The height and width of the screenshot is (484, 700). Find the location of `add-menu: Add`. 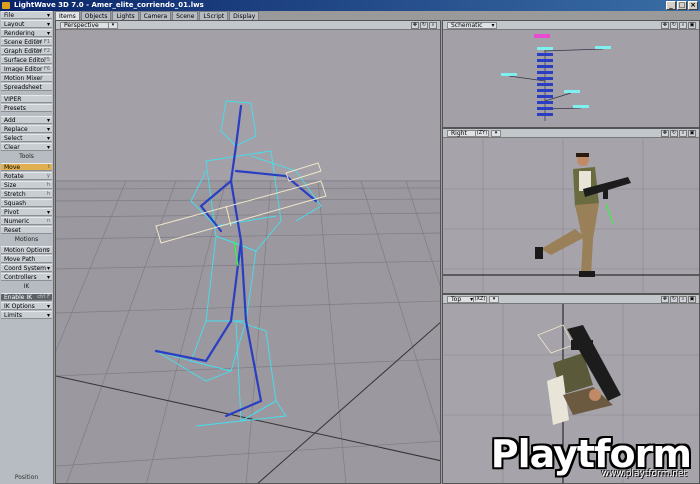

add-menu: Add is located at coordinates (26, 120).